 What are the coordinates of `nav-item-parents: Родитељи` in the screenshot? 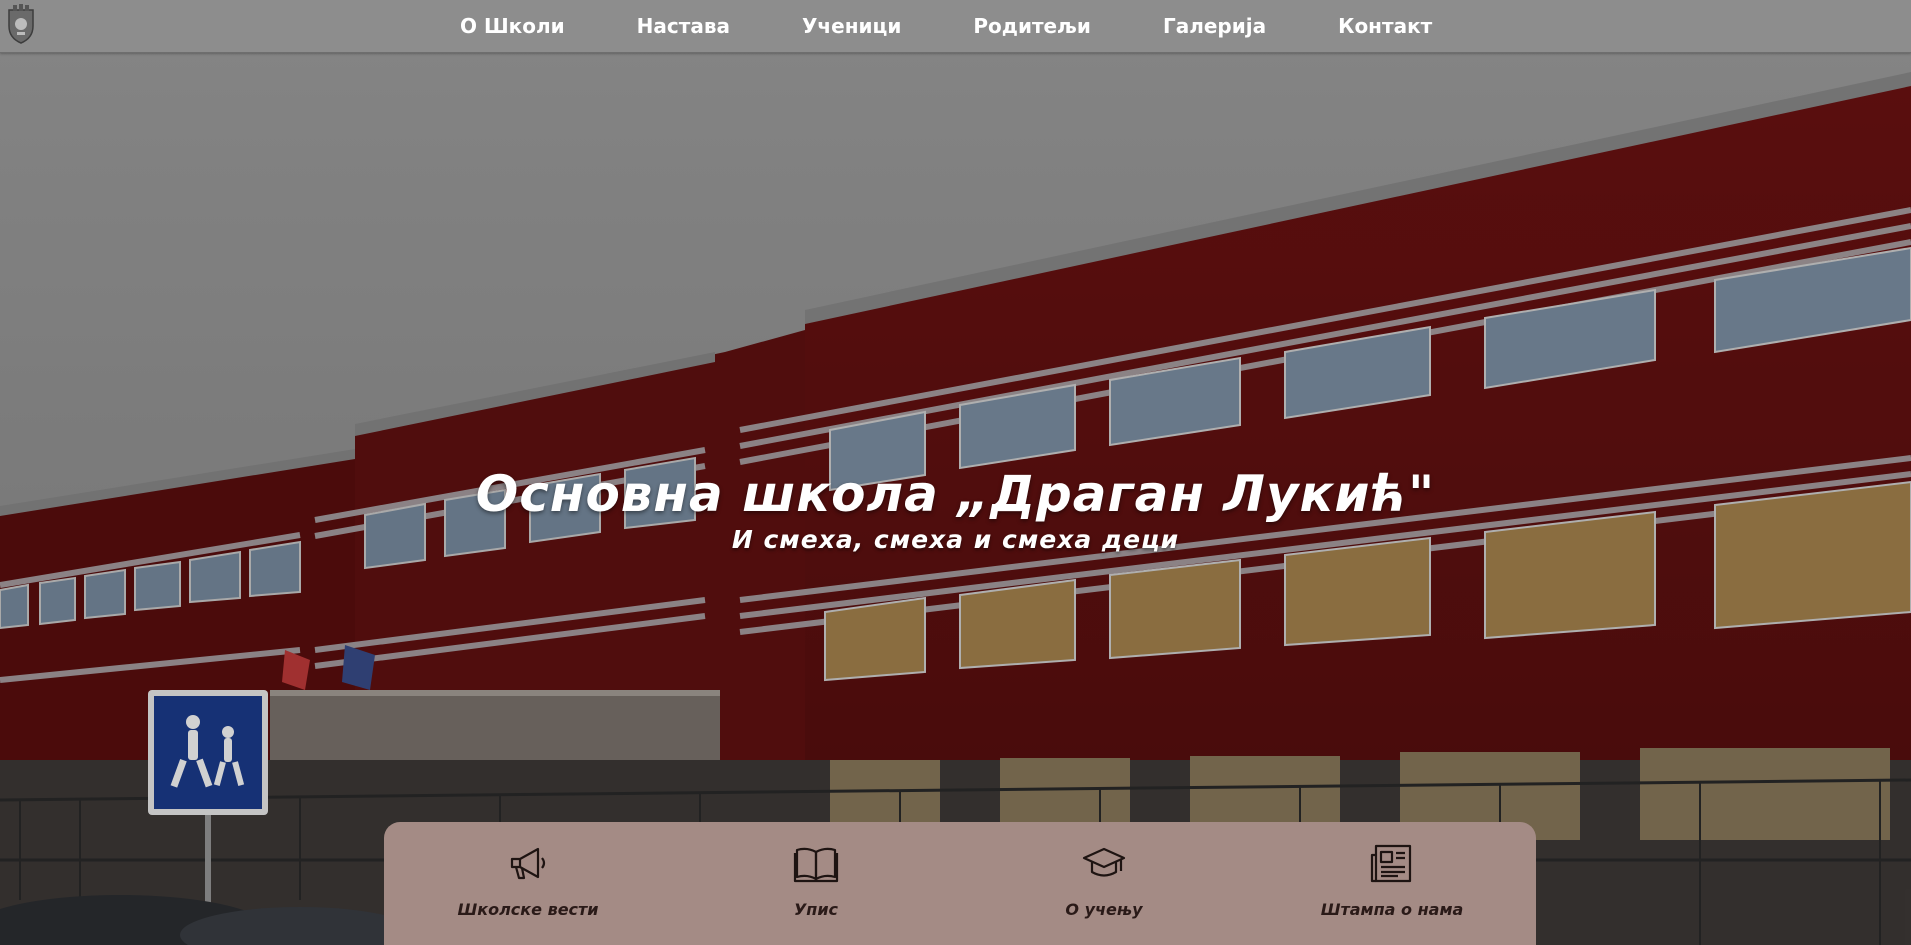 It's located at (1032, 26).